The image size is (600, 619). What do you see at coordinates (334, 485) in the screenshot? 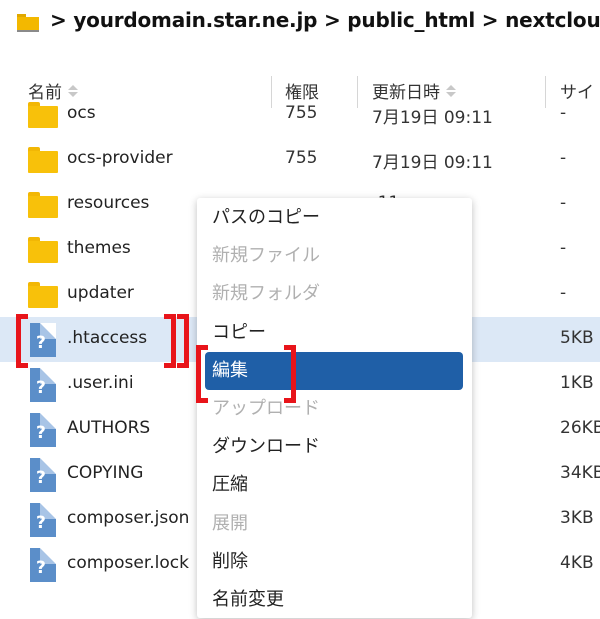
I see `context-menu-item: 圧縮` at bounding box center [334, 485].